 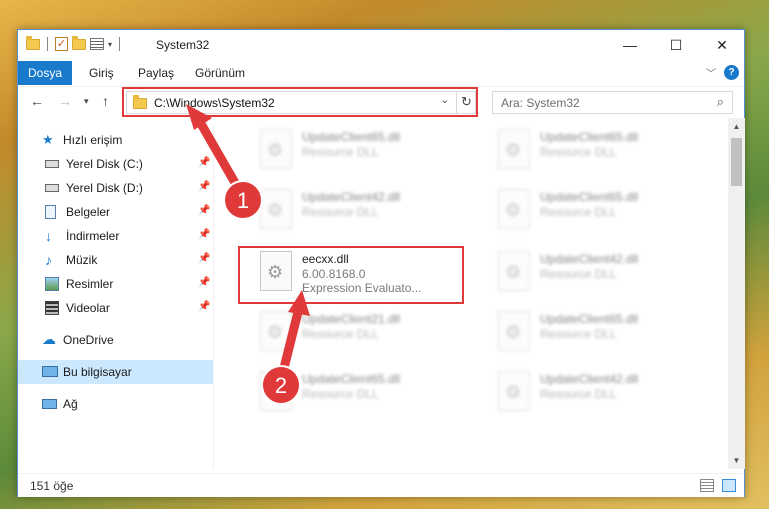 I want to click on sidebar-item-network: Ağ, so click(x=115, y=404).